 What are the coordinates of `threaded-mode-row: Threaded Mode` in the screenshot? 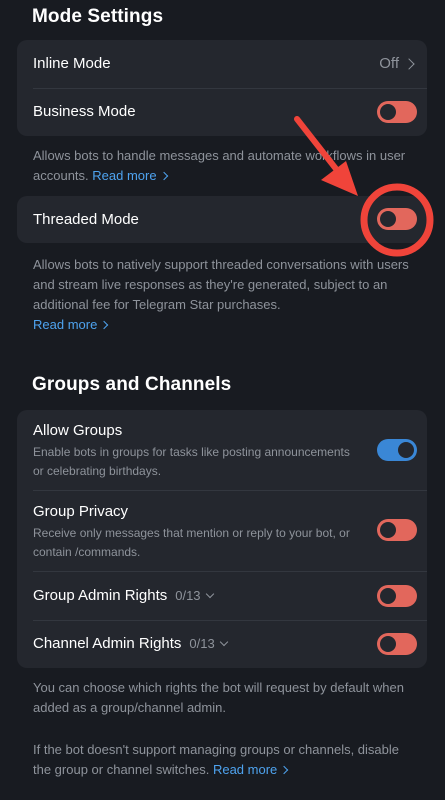 It's located at (222, 219).